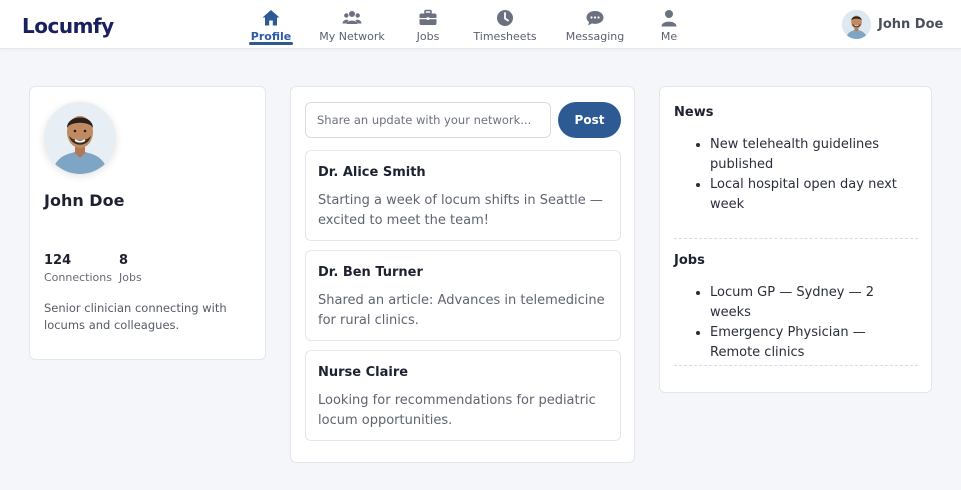 Image resolution: width=961 pixels, height=490 pixels. I want to click on avatar, so click(856, 24).